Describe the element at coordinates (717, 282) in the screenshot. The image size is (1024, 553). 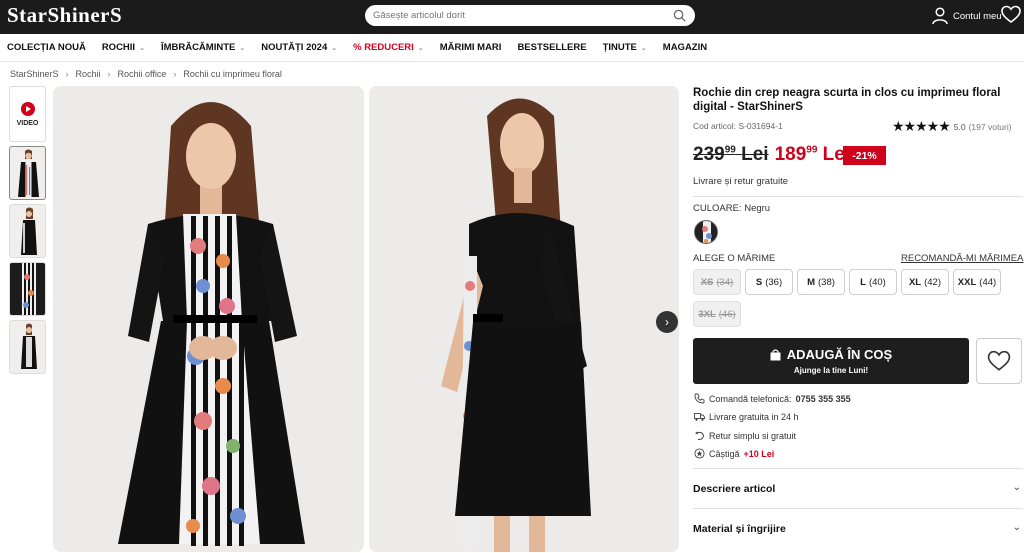
I see `size-option-xs: XS (34)` at that location.